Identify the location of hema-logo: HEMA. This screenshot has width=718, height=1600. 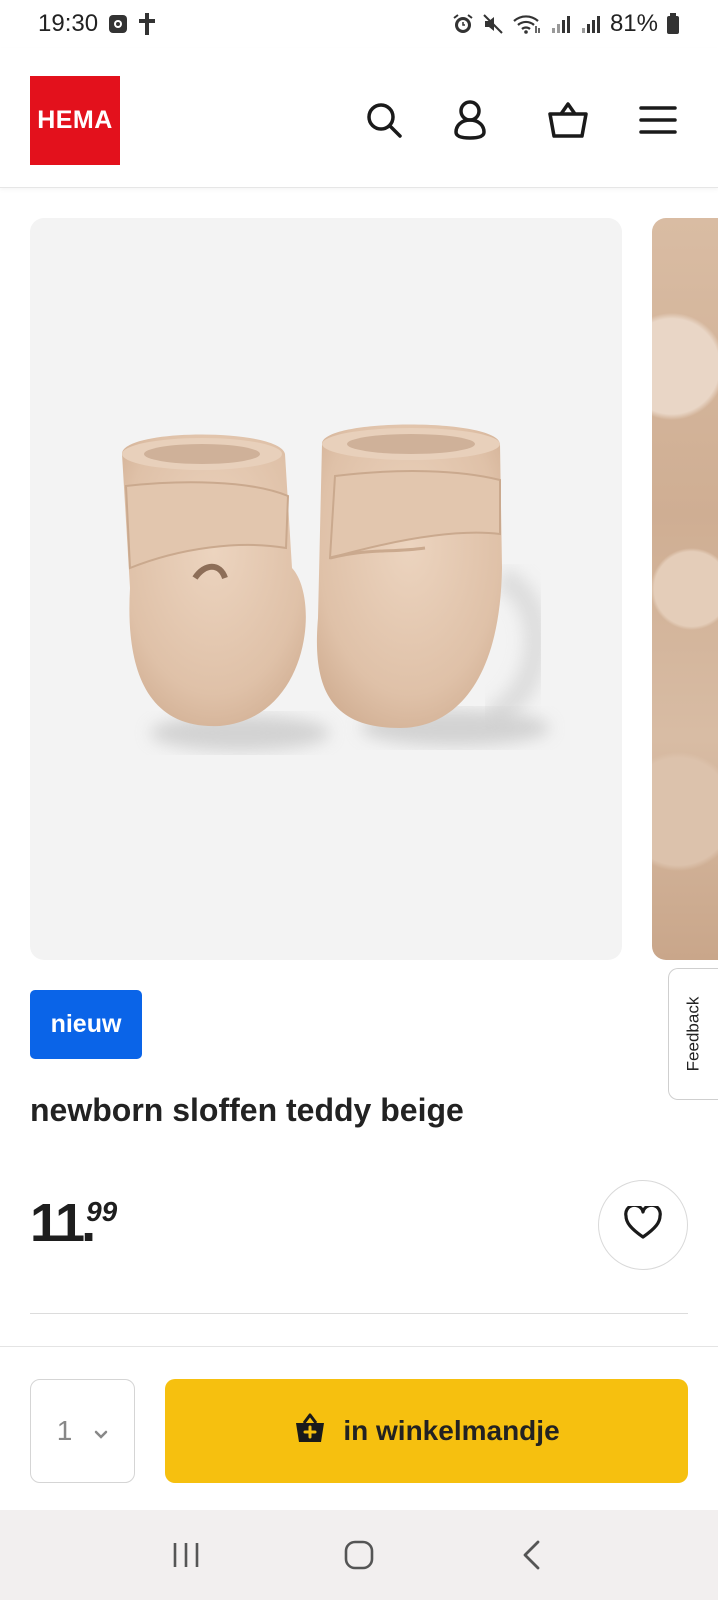
(75, 120).